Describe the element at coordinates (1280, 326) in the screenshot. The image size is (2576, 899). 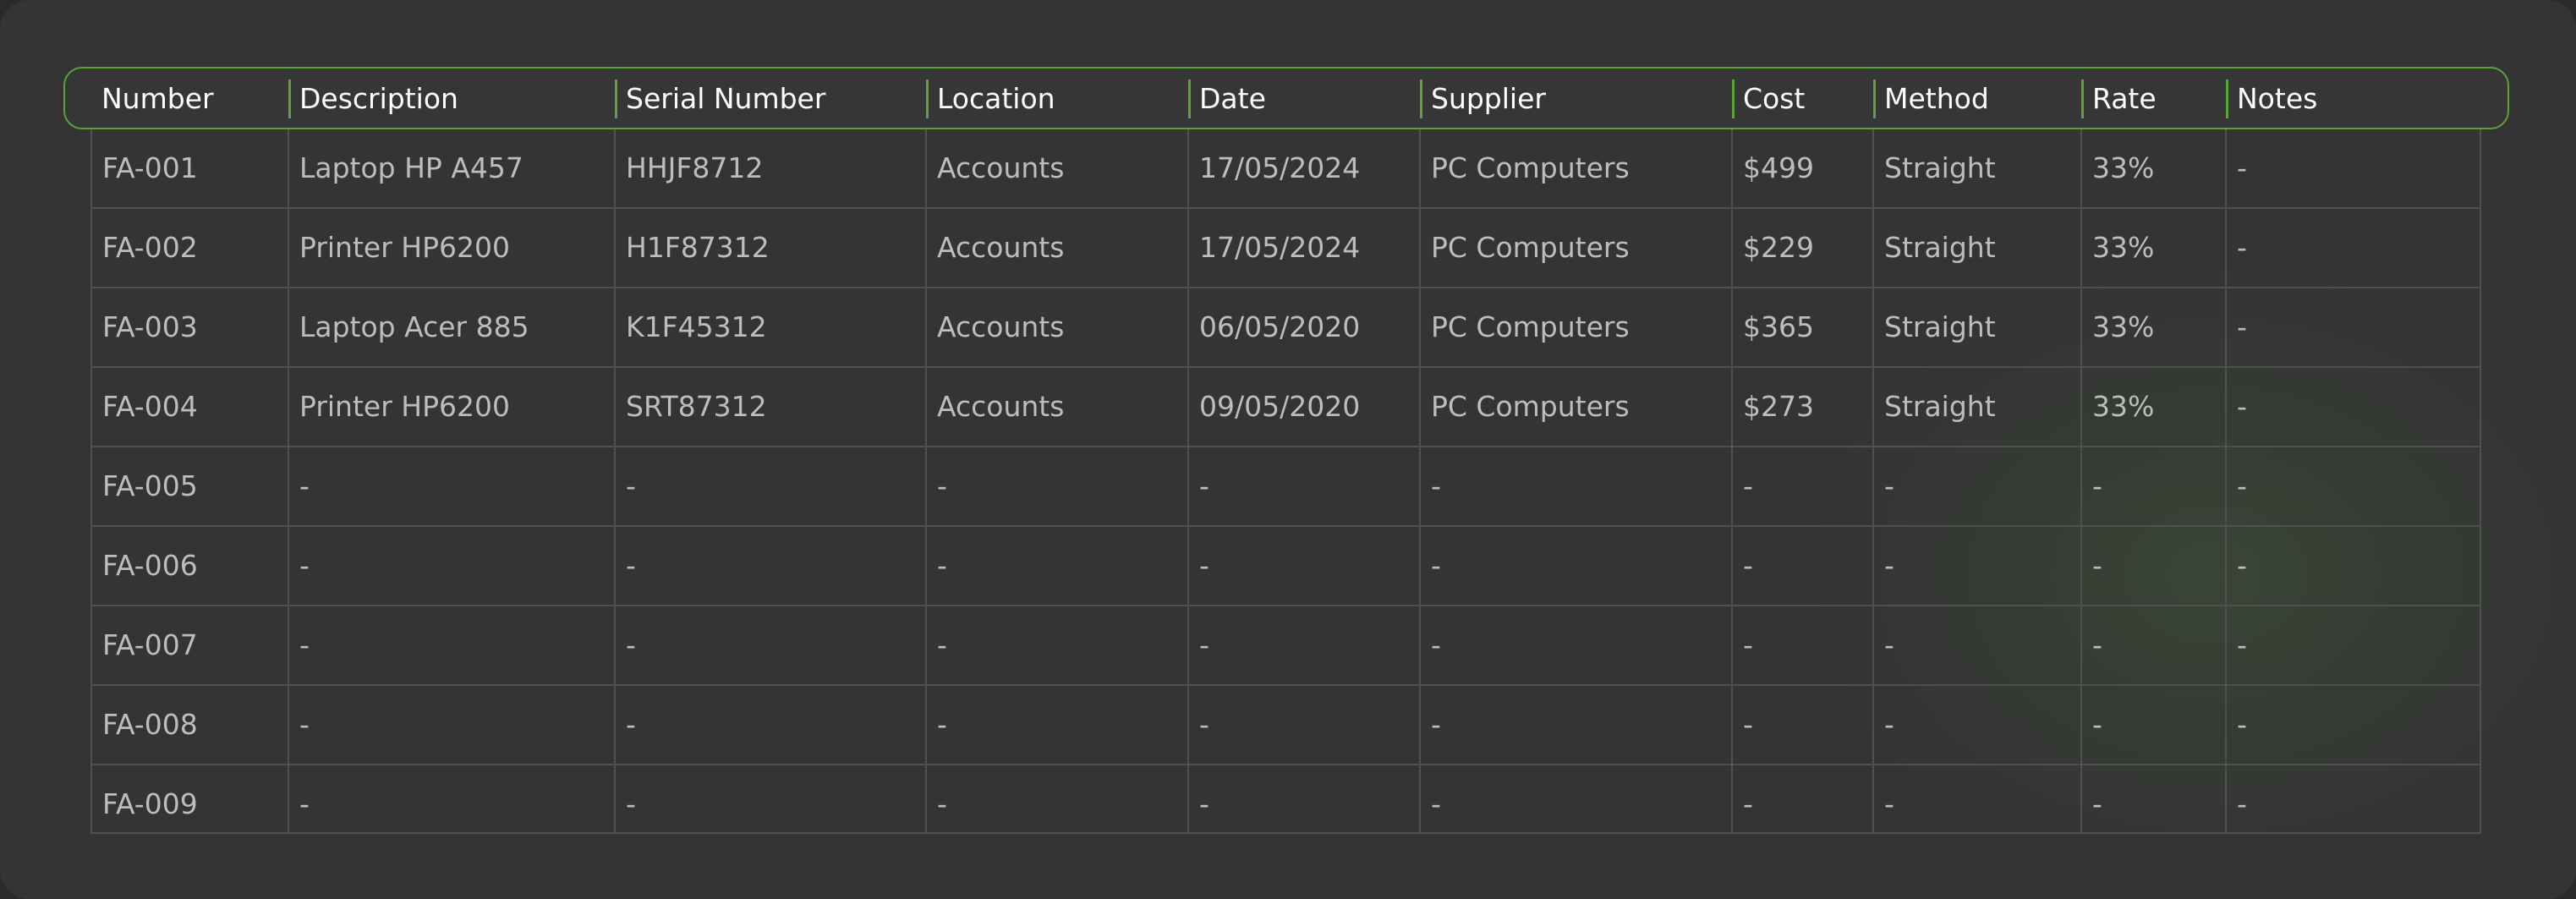
I see `cell-date: 06/05/2020` at that location.